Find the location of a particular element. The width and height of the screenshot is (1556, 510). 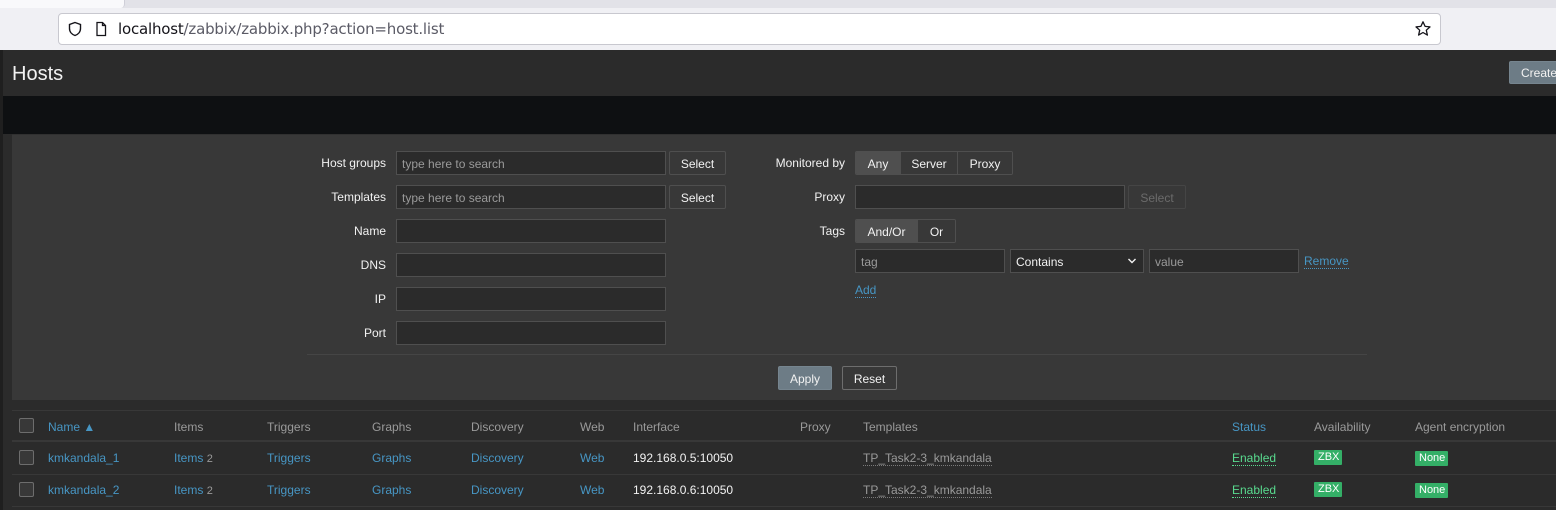

tag-value-input: value is located at coordinates (1224, 261).